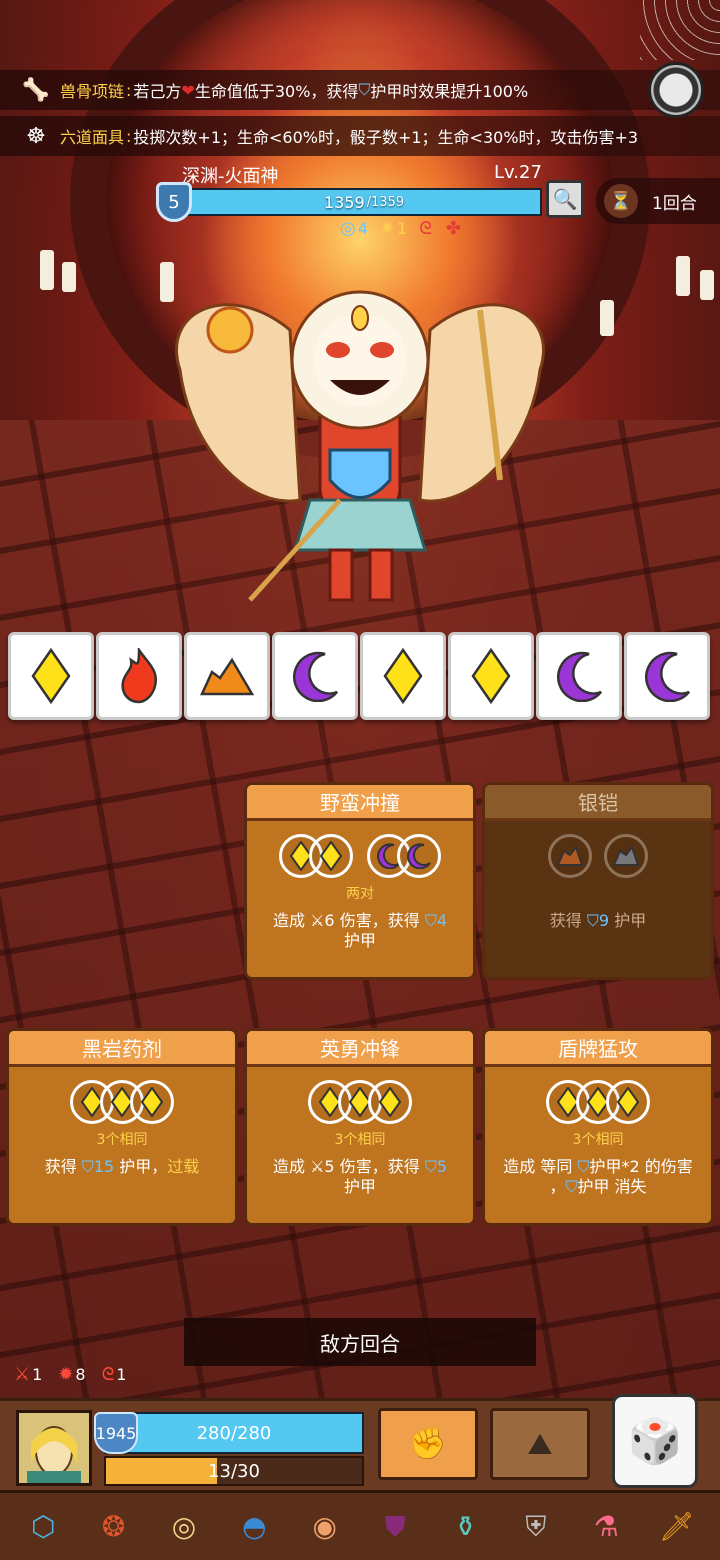 Image resolution: width=720 pixels, height=1560 pixels. I want to click on armor-vest-icon: ⛊, so click(395, 1527).